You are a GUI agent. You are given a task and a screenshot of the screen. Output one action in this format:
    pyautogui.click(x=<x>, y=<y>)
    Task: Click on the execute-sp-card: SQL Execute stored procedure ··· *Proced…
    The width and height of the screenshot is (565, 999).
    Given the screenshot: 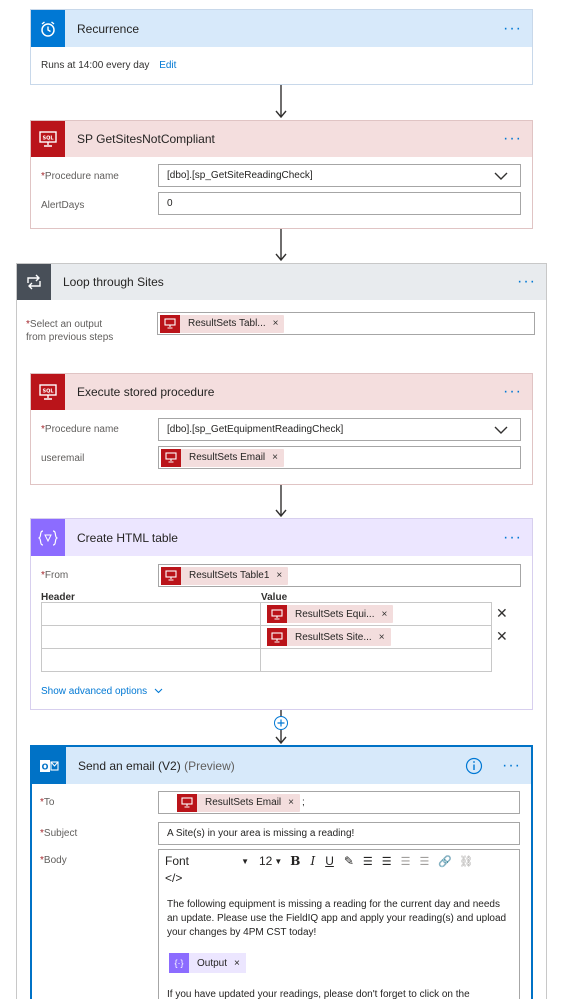 What is the action you would take?
    pyautogui.click(x=281, y=429)
    